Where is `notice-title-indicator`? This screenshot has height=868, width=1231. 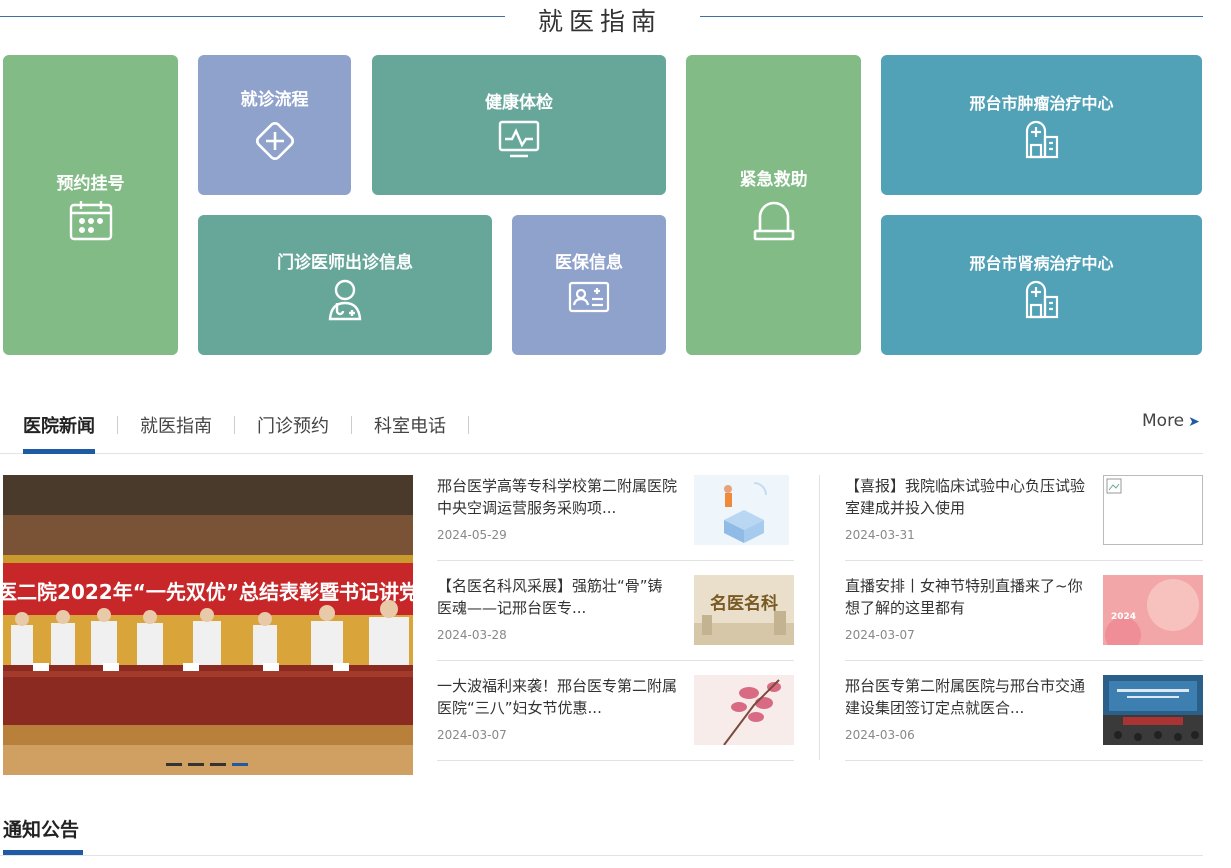
notice-title-indicator is located at coordinates (43, 852).